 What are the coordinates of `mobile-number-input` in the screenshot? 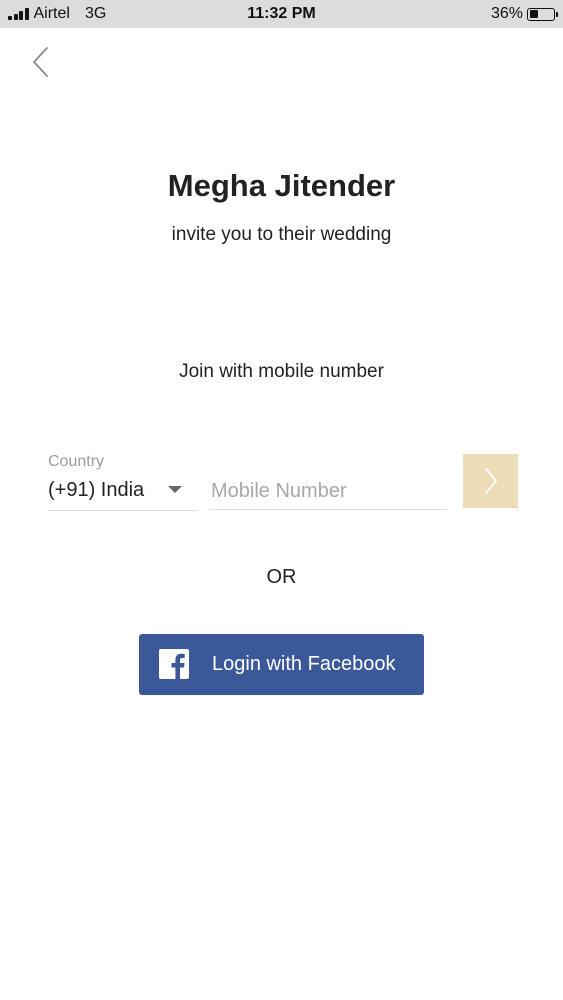 It's located at (328, 492).